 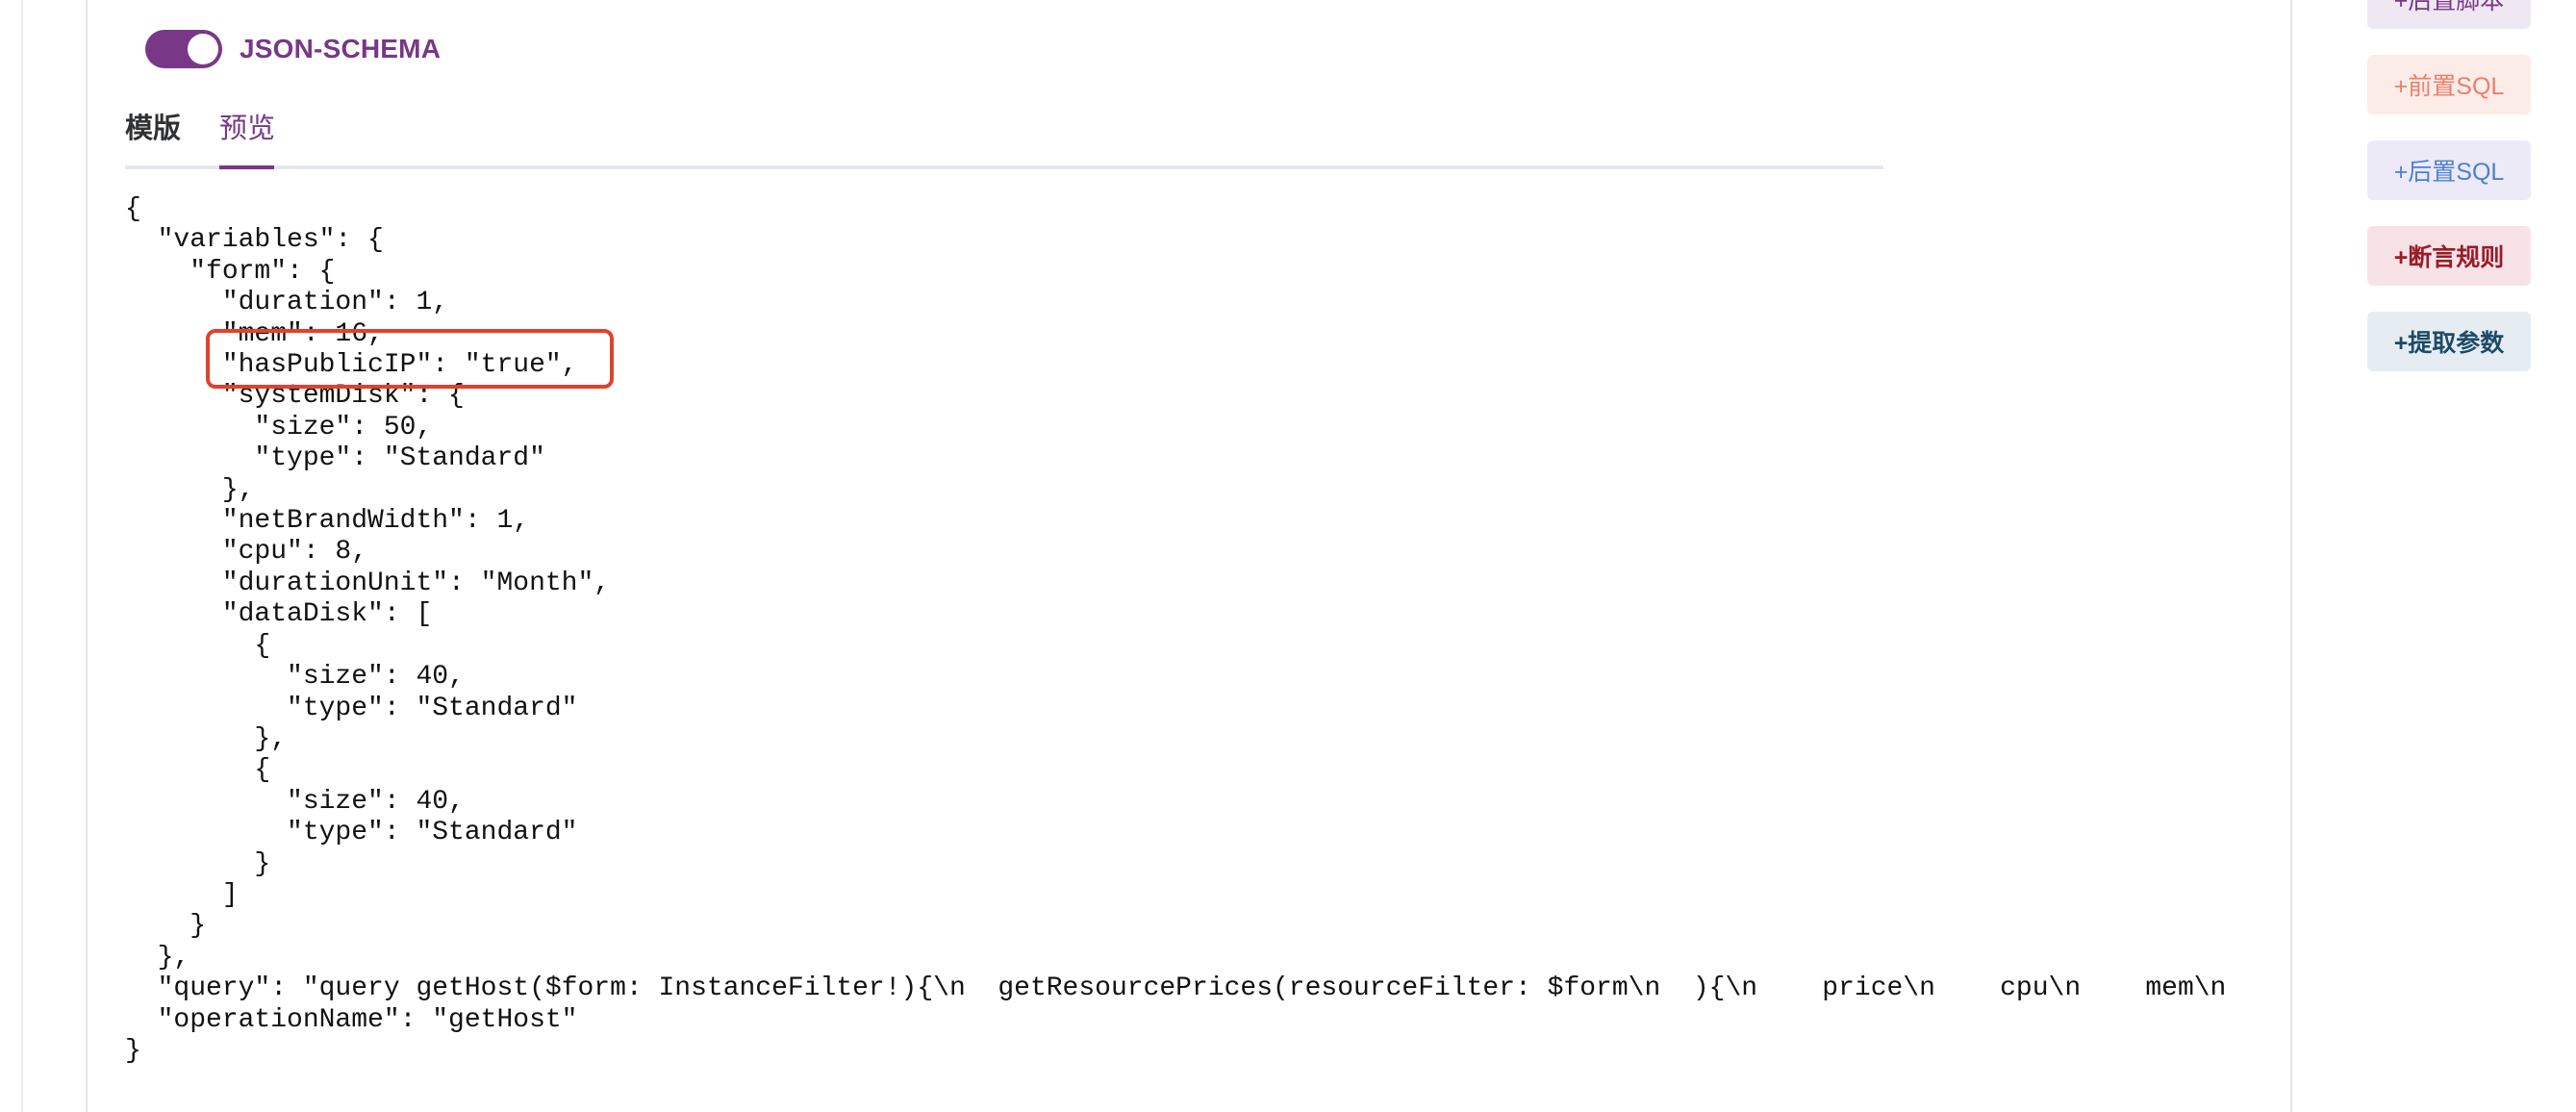 I want to click on switch-knob, so click(x=203, y=49).